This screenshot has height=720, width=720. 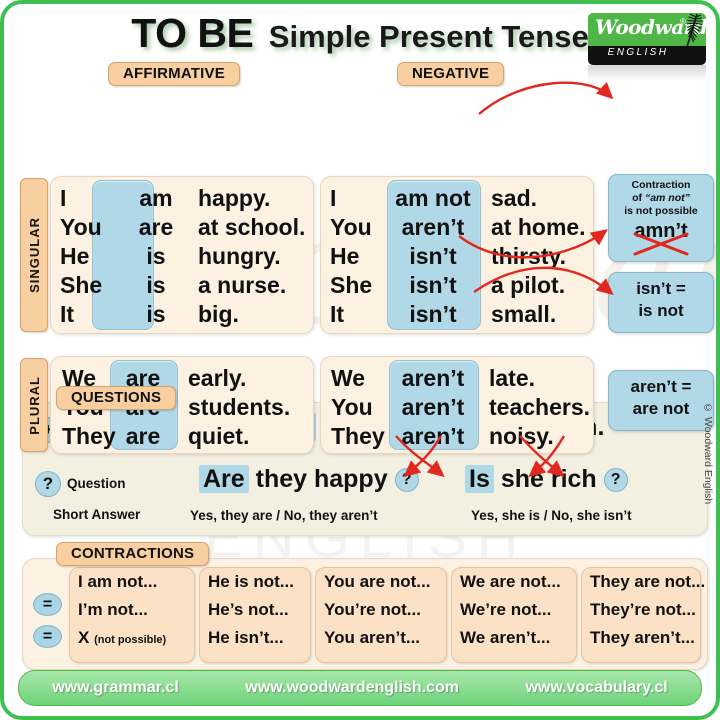 What do you see at coordinates (596, 688) in the screenshot?
I see `footer-link-vocabulary: www.vocabulary.cl` at bounding box center [596, 688].